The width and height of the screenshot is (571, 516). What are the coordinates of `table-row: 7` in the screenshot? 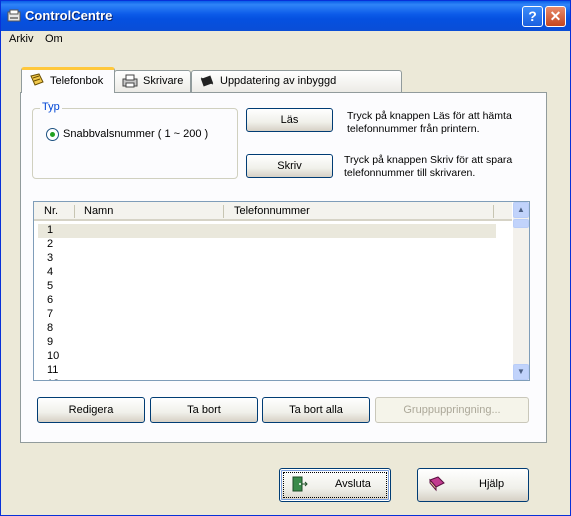 It's located at (267, 315).